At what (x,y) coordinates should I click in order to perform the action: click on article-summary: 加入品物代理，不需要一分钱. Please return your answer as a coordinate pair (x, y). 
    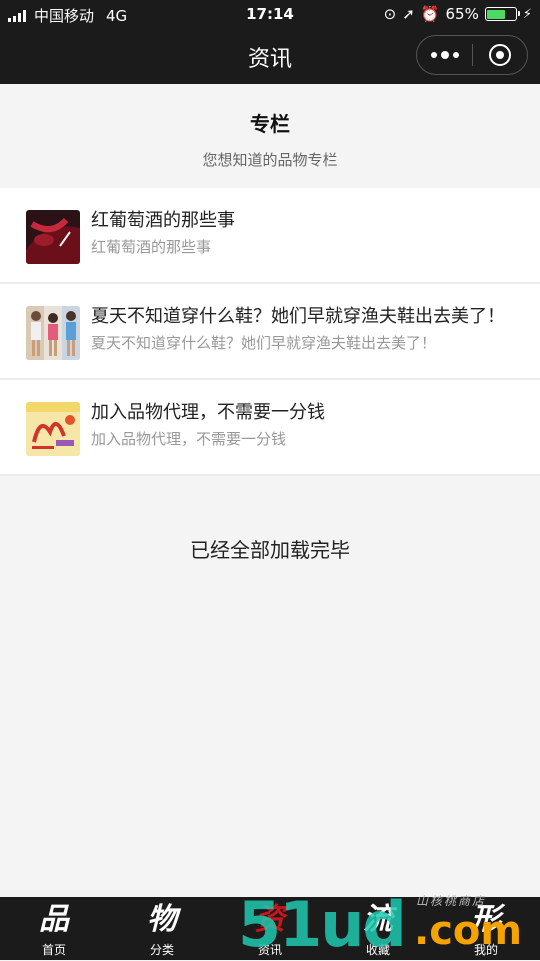
    Looking at the image, I should click on (189, 439).